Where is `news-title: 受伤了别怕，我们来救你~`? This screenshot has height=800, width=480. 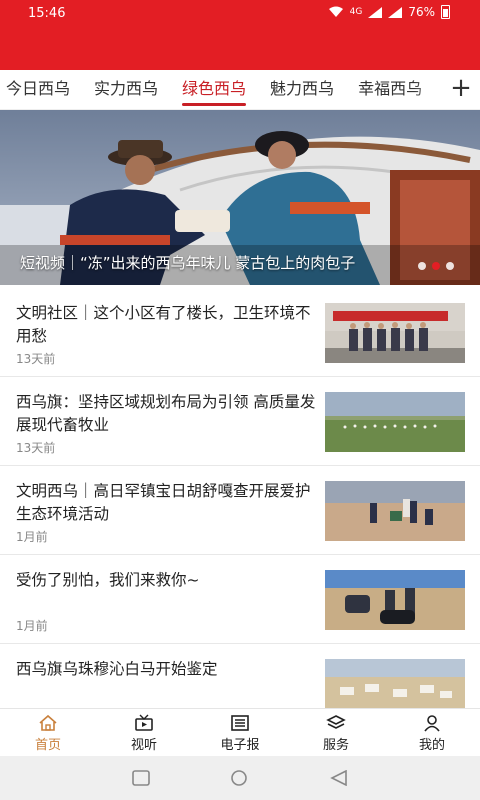
news-title: 受伤了别怕，我们来救你~ is located at coordinates (108, 580).